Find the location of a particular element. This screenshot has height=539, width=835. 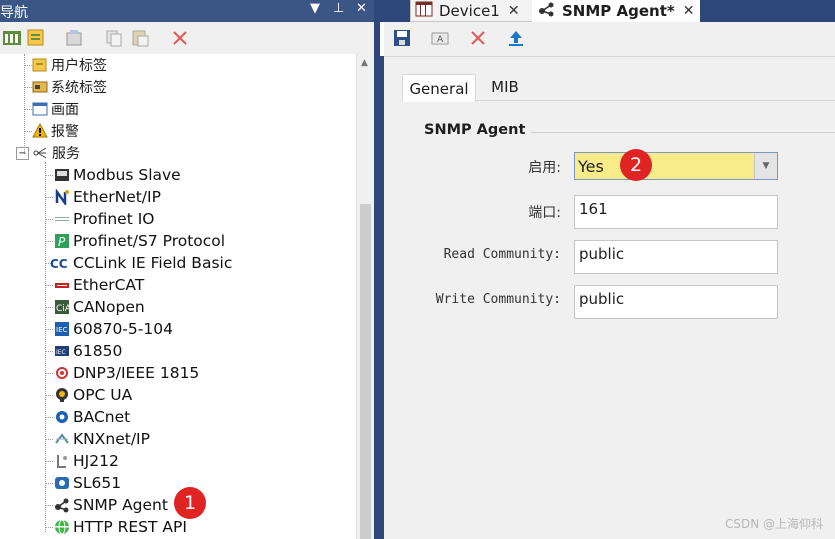

enable-value: Yes is located at coordinates (591, 166).